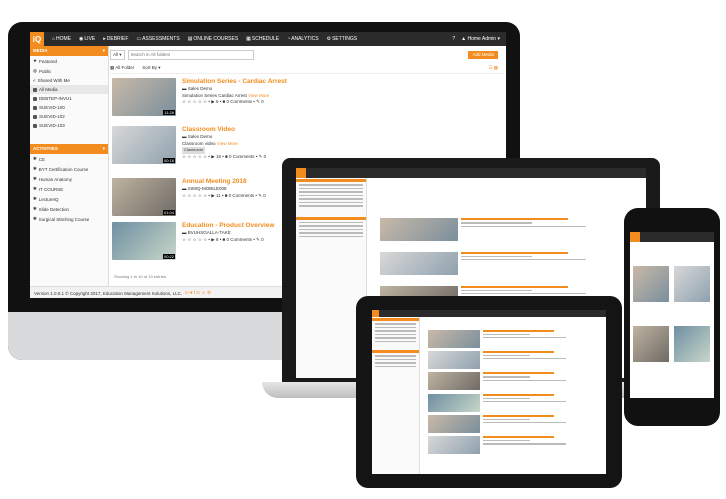 Image resolution: width=726 pixels, height=499 pixels. I want to click on sidebar-item-label: SUEVID-102, so click(52, 116).